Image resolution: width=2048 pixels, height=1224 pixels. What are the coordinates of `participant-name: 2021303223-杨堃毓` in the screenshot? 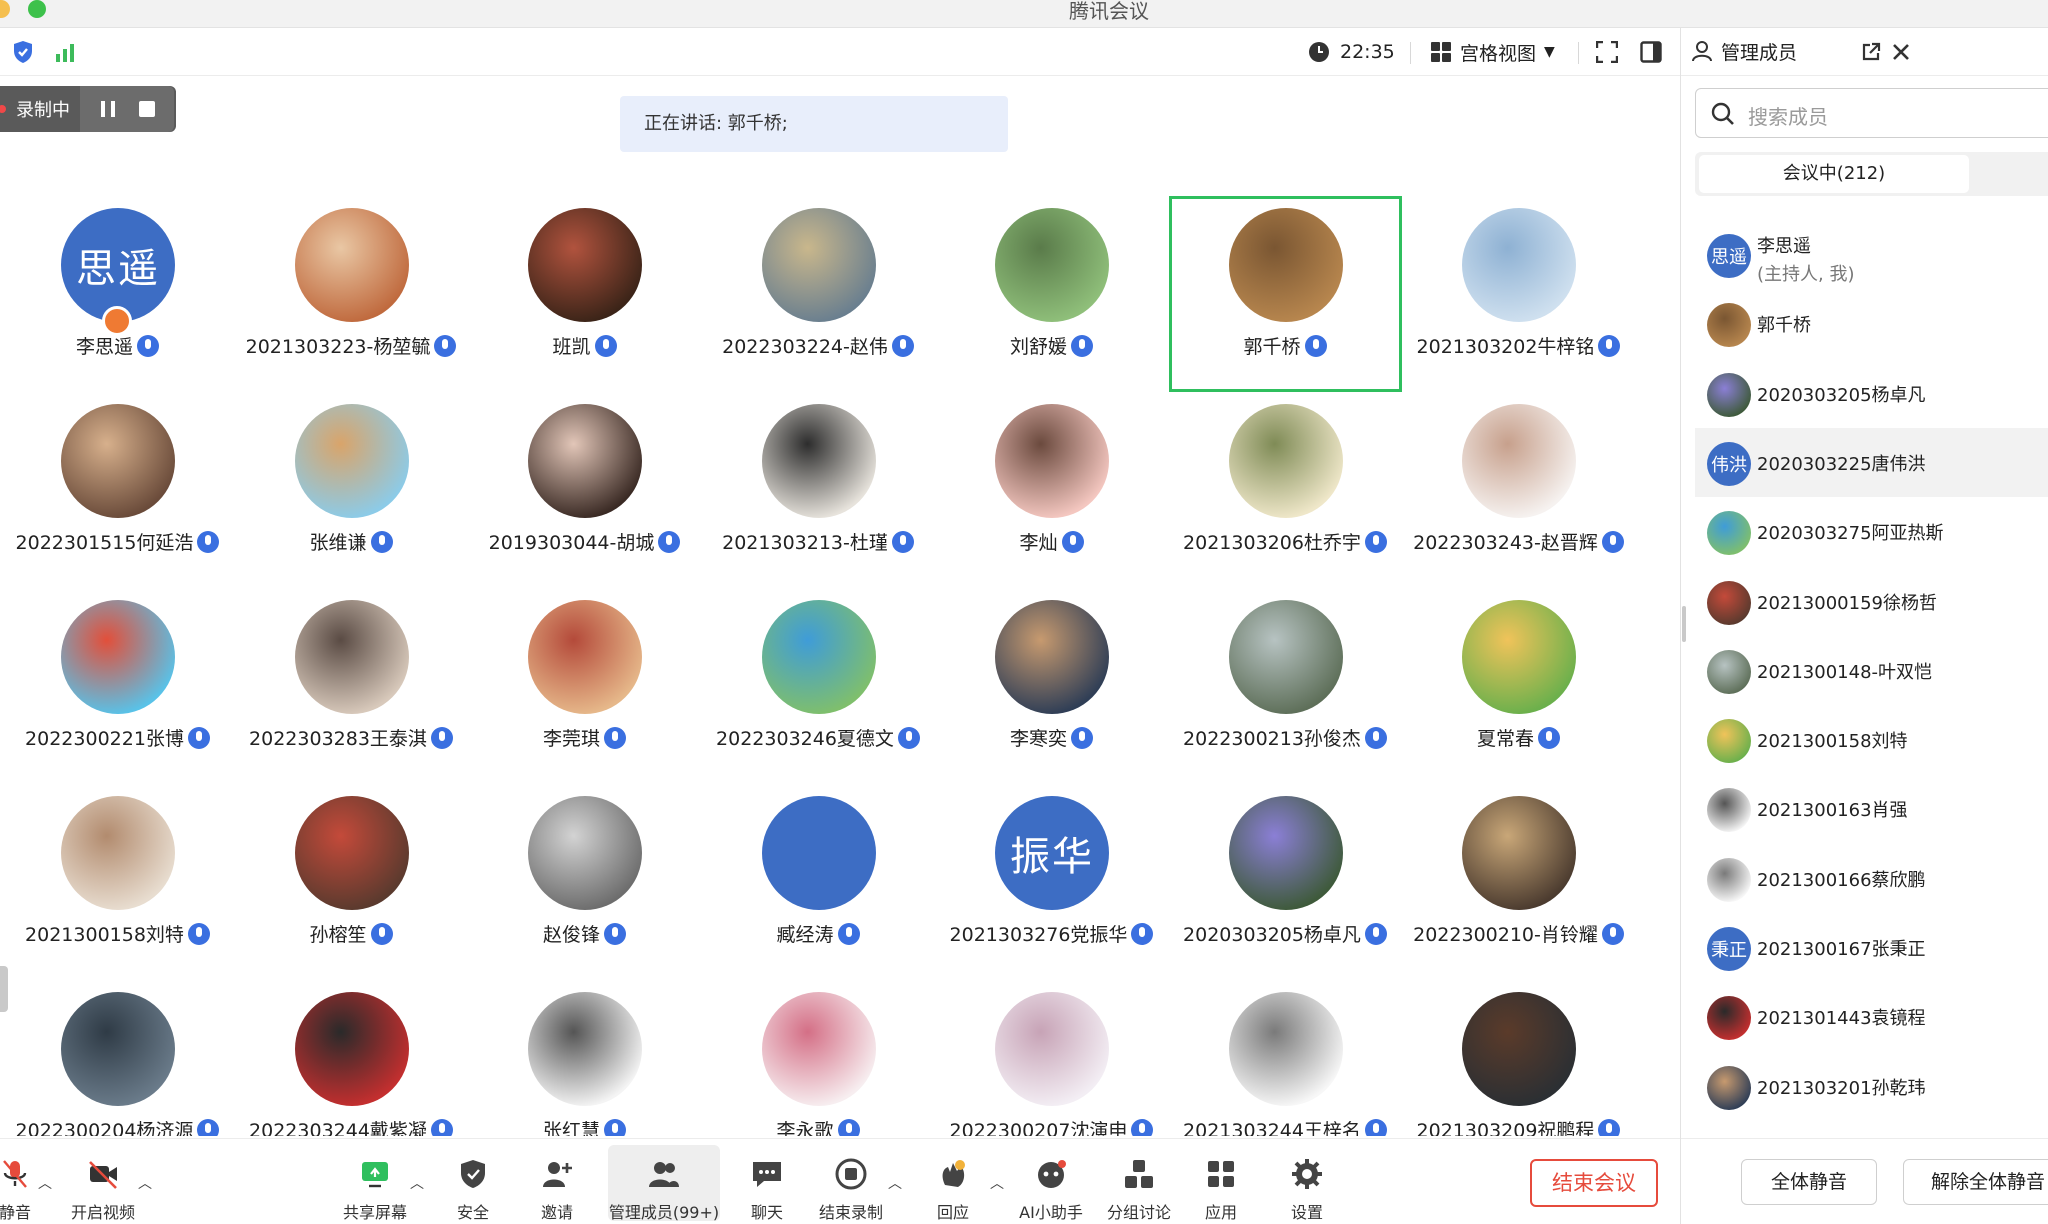 It's located at (351, 345).